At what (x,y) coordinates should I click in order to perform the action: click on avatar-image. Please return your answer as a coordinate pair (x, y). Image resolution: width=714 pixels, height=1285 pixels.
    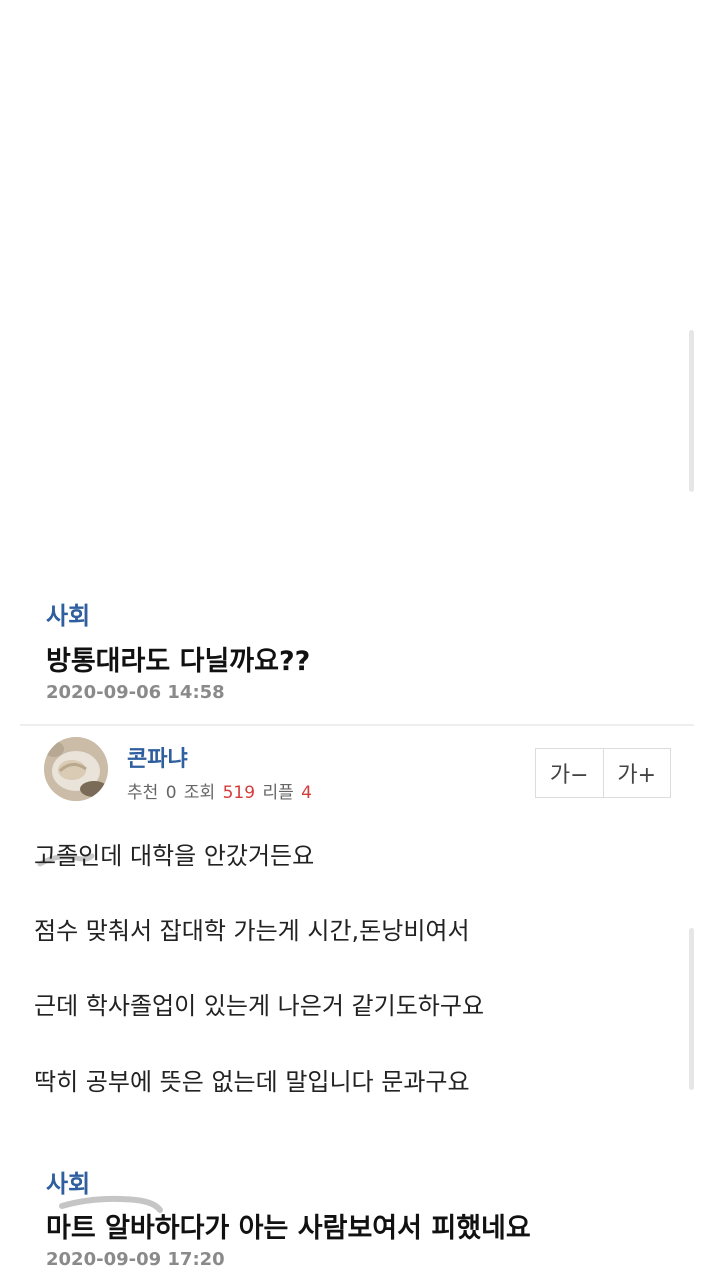
    Looking at the image, I should click on (76, 769).